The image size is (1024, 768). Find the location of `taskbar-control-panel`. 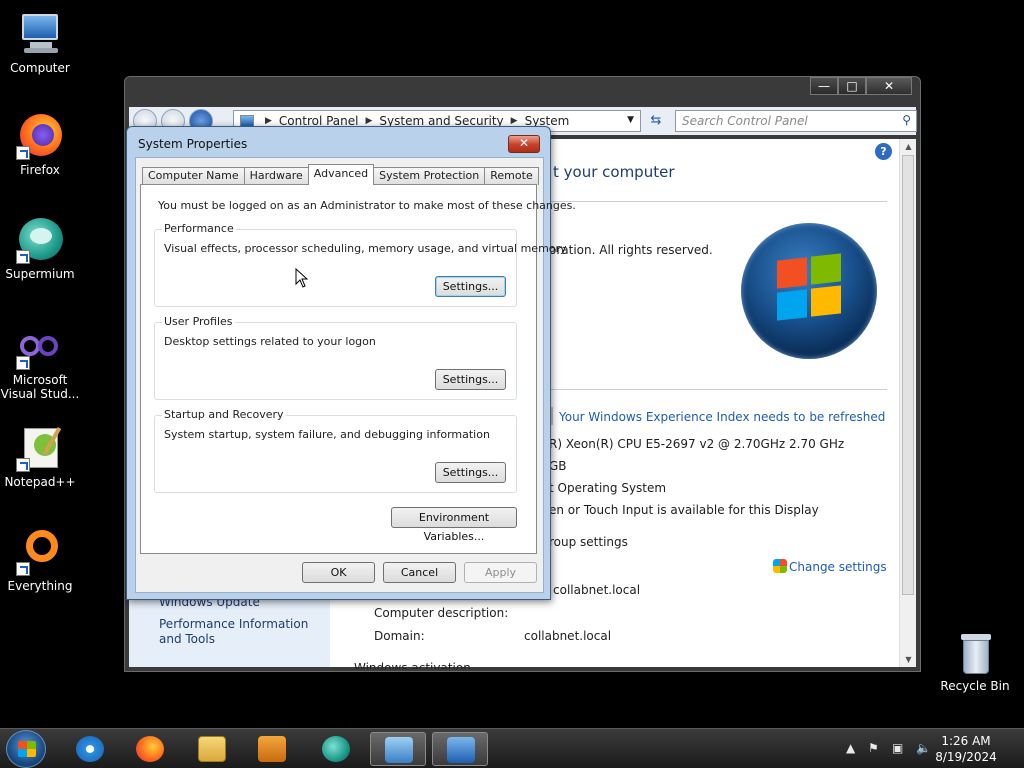

taskbar-control-panel is located at coordinates (398, 749).